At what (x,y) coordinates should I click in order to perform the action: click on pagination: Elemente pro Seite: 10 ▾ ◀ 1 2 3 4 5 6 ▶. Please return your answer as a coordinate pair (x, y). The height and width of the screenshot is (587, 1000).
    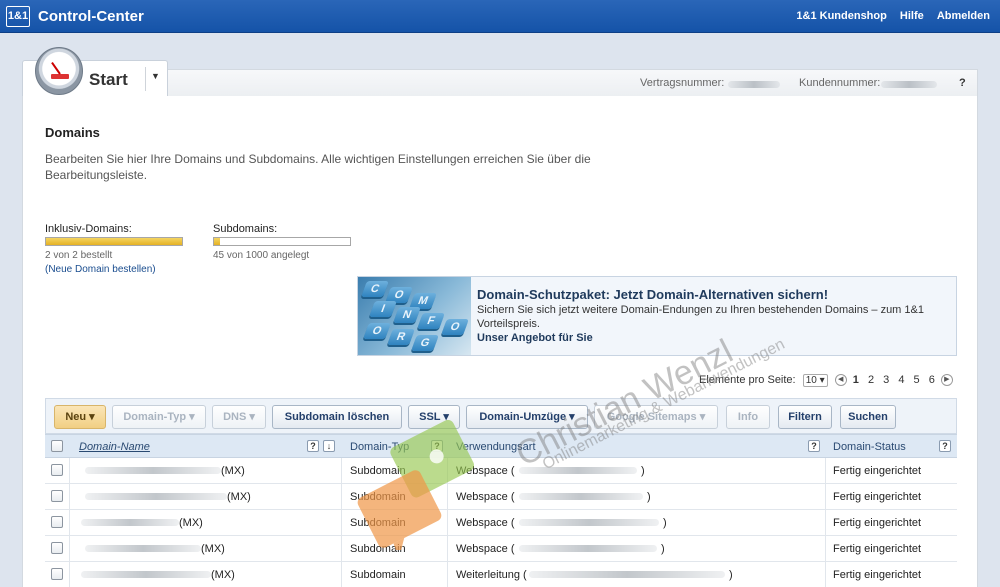
    Looking at the image, I should click on (826, 380).